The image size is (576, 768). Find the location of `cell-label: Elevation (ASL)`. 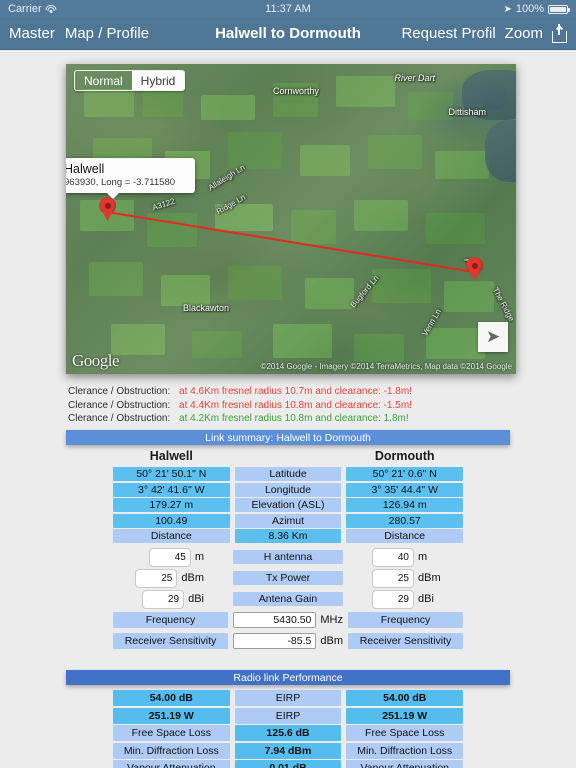

cell-label: Elevation (ASL) is located at coordinates (288, 505).